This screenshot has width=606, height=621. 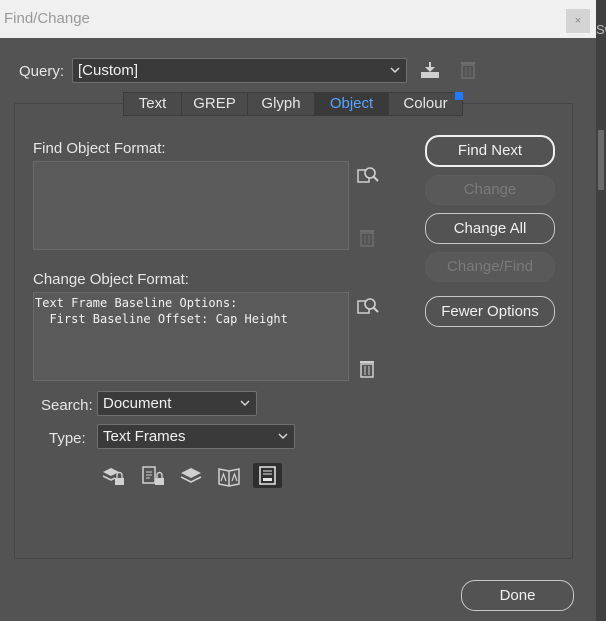 I want to click on specify-find-format-icon, so click(x=368, y=175).